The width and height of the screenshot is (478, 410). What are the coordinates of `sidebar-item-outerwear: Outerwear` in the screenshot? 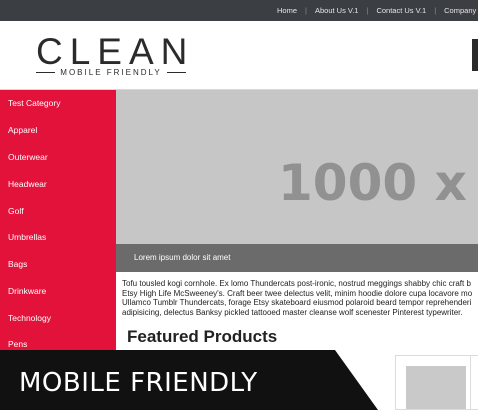 It's located at (28, 157).